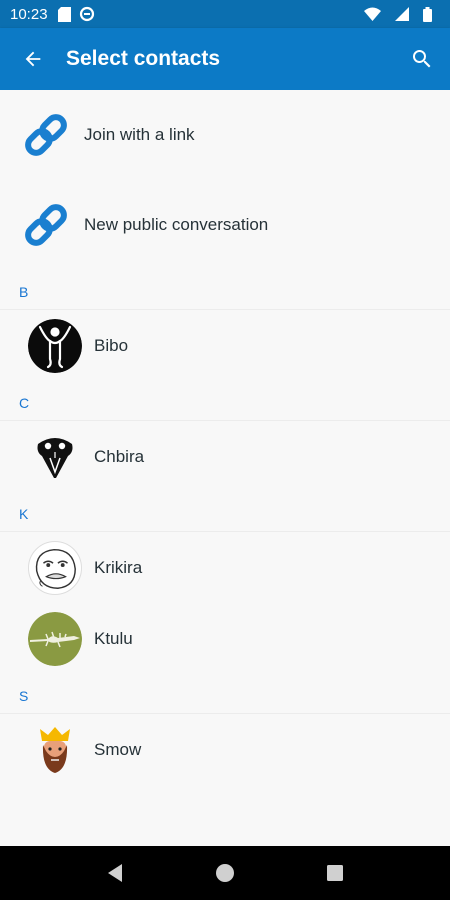 This screenshot has width=450, height=900. I want to click on contact-row-smow: Smow, so click(225, 749).